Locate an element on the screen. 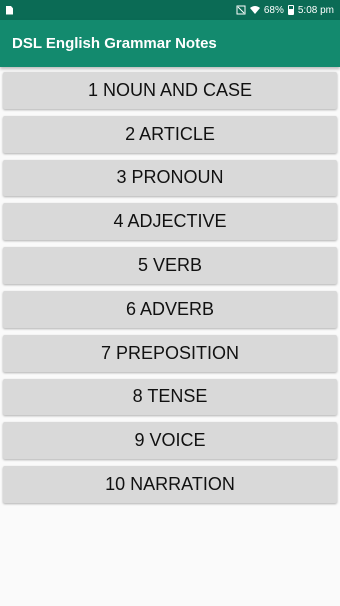 The image size is (340, 606). app-bar: DSL English Grammar Notes is located at coordinates (170, 43).